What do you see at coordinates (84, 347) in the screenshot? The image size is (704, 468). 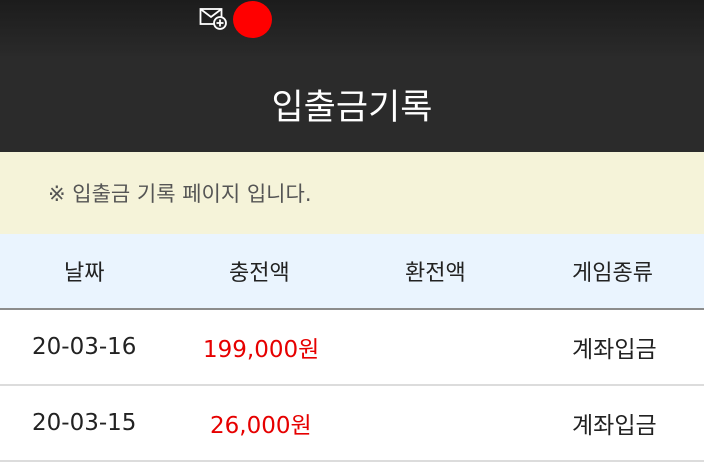 I see `row-date: 20-03-16` at bounding box center [84, 347].